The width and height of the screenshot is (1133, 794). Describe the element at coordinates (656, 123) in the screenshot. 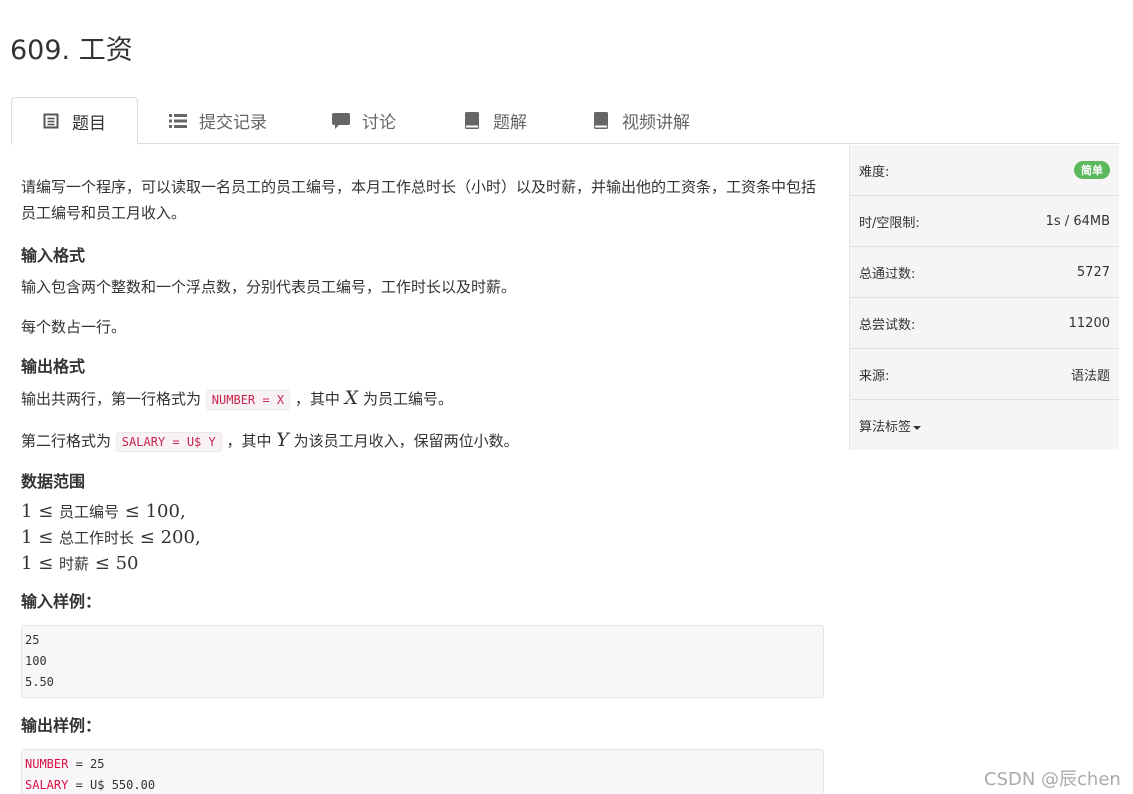

I see `tab-label: 视频讲解` at that location.